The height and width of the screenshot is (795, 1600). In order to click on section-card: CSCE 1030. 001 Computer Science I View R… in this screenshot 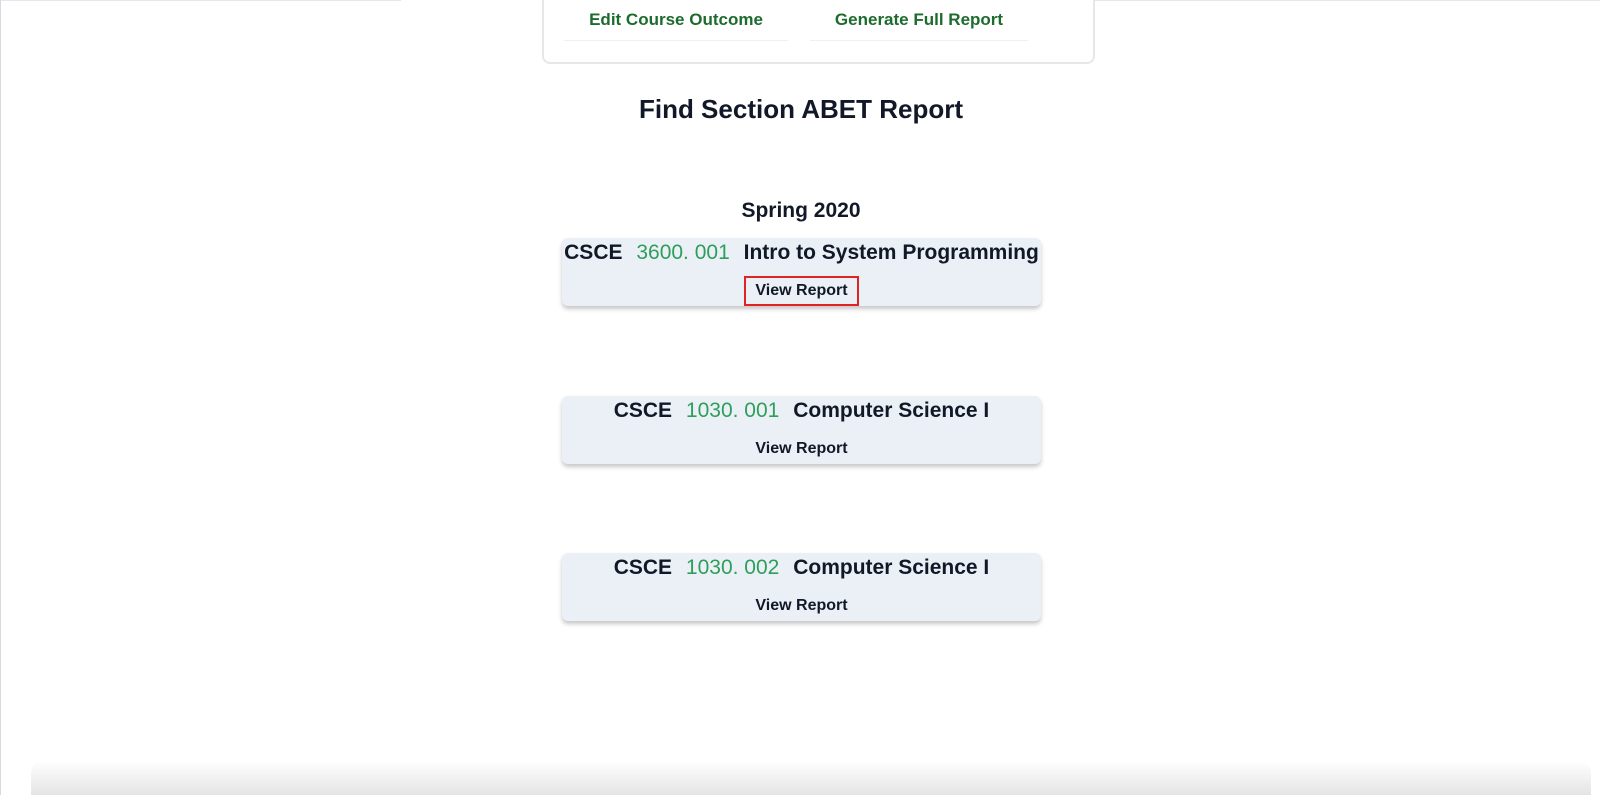, I will do `click(801, 430)`.